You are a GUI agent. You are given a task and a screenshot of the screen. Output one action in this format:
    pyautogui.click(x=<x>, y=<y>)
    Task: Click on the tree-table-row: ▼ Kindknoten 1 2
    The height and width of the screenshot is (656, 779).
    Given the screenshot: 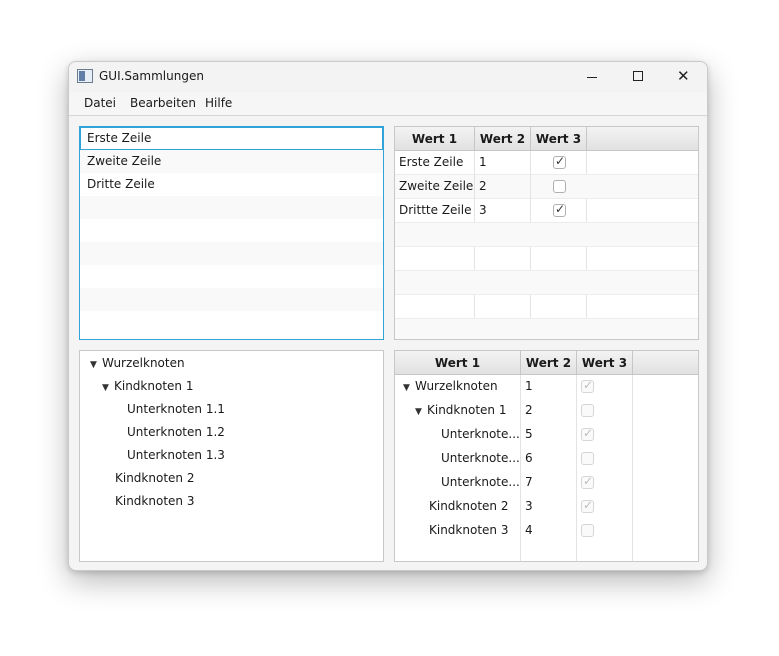 What is the action you would take?
    pyautogui.click(x=546, y=411)
    